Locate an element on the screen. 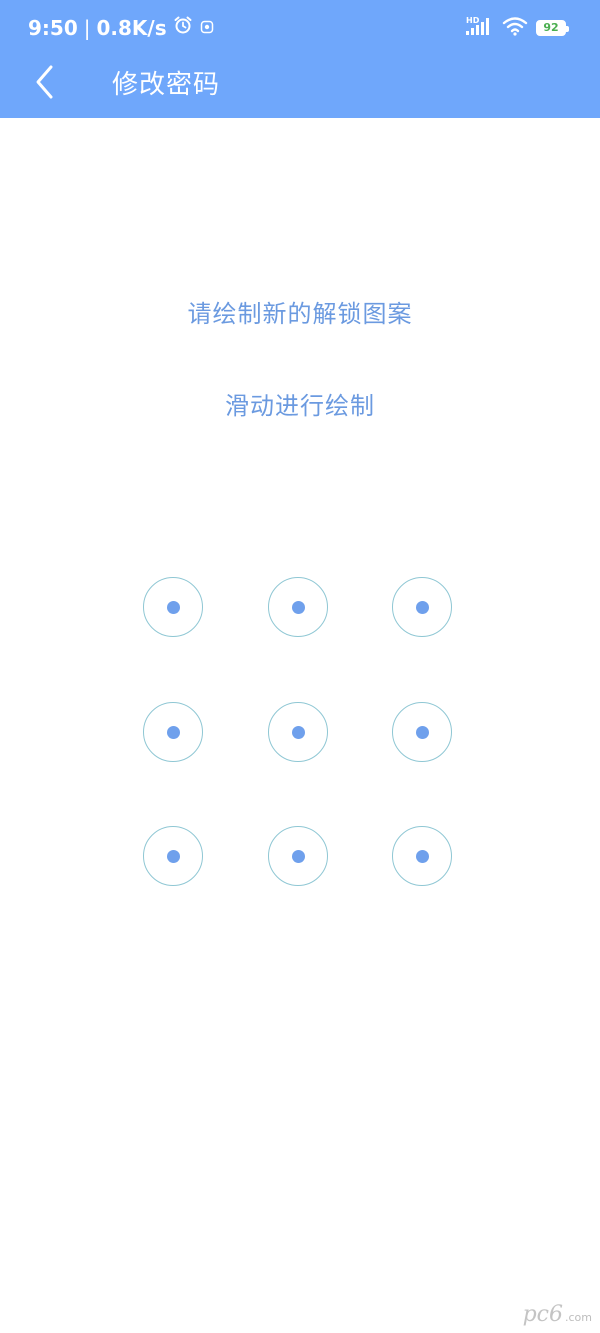 Image resolution: width=600 pixels, height=1333 pixels. chevron-left-icon is located at coordinates (44, 82).